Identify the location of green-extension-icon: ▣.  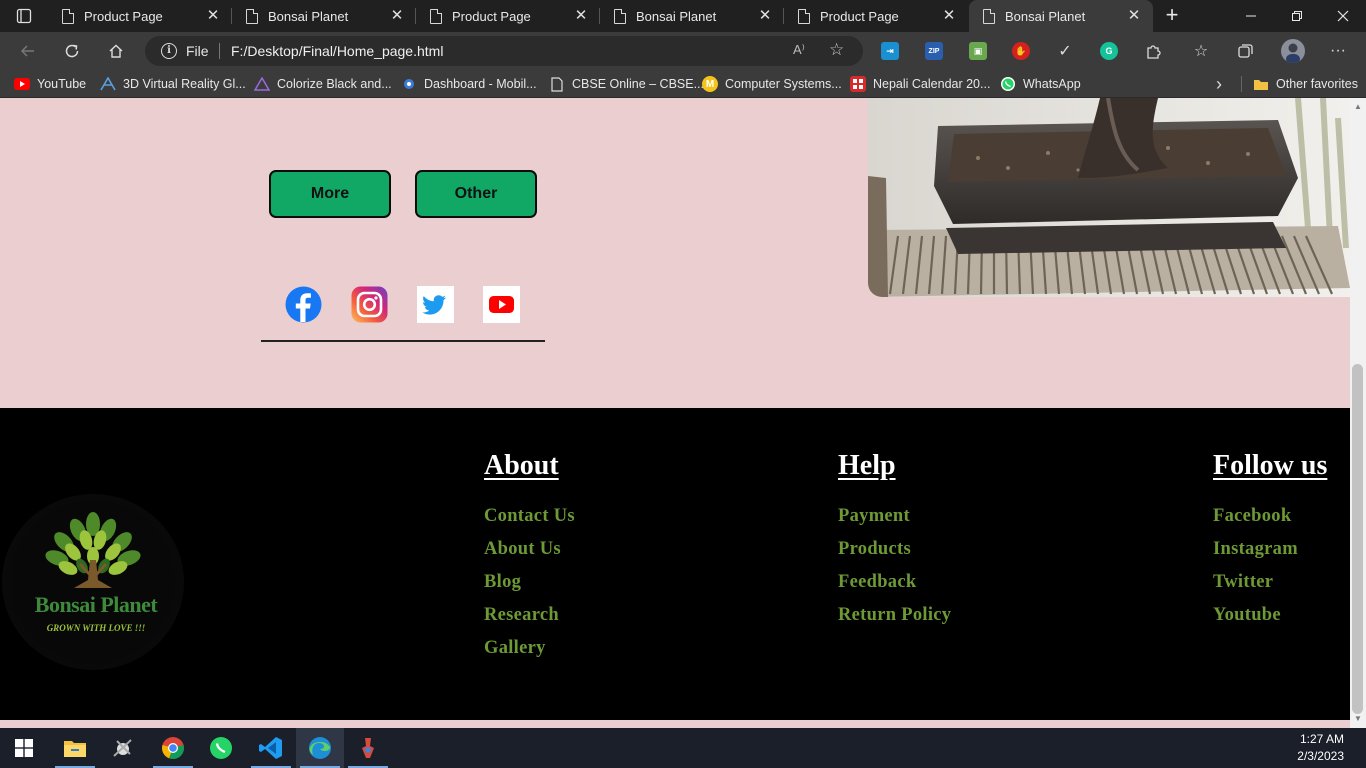
(978, 51).